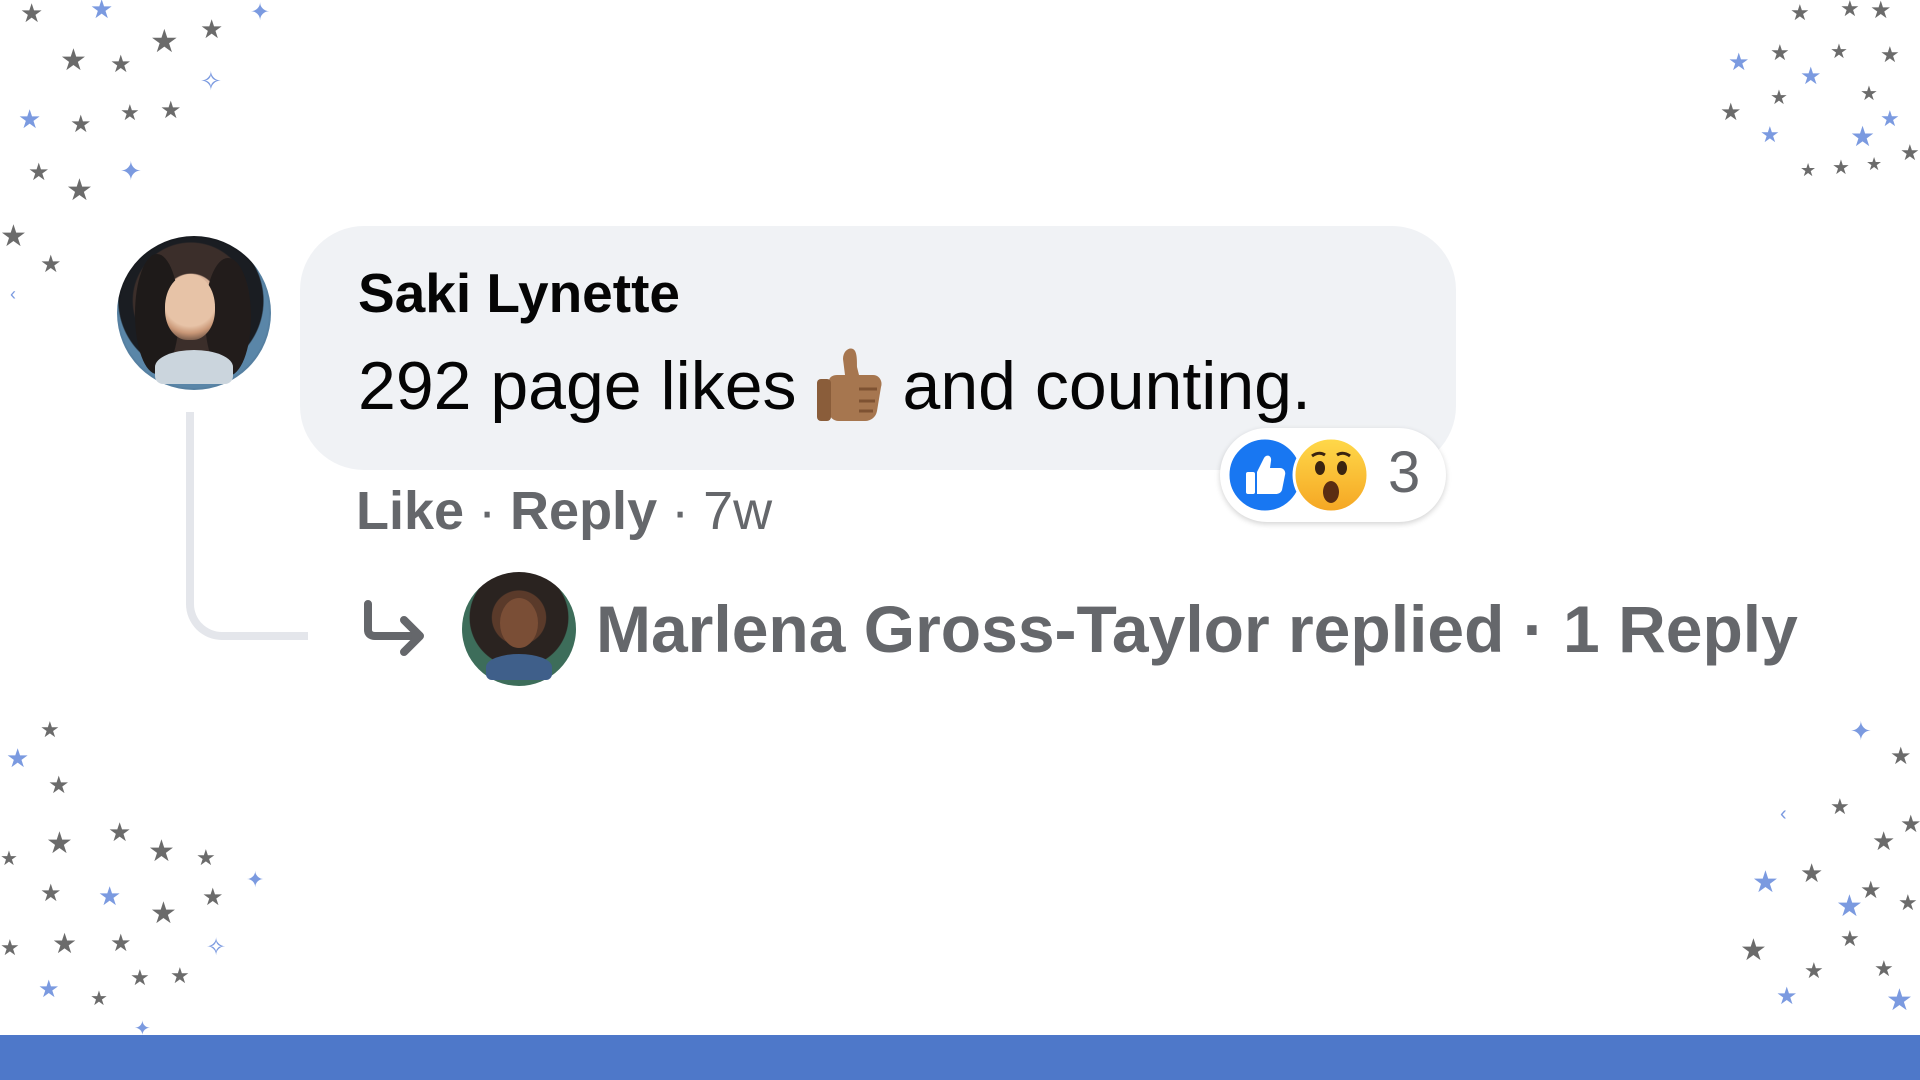 The height and width of the screenshot is (1080, 1920). What do you see at coordinates (395, 632) in the screenshot?
I see `reply-arrow-icon` at bounding box center [395, 632].